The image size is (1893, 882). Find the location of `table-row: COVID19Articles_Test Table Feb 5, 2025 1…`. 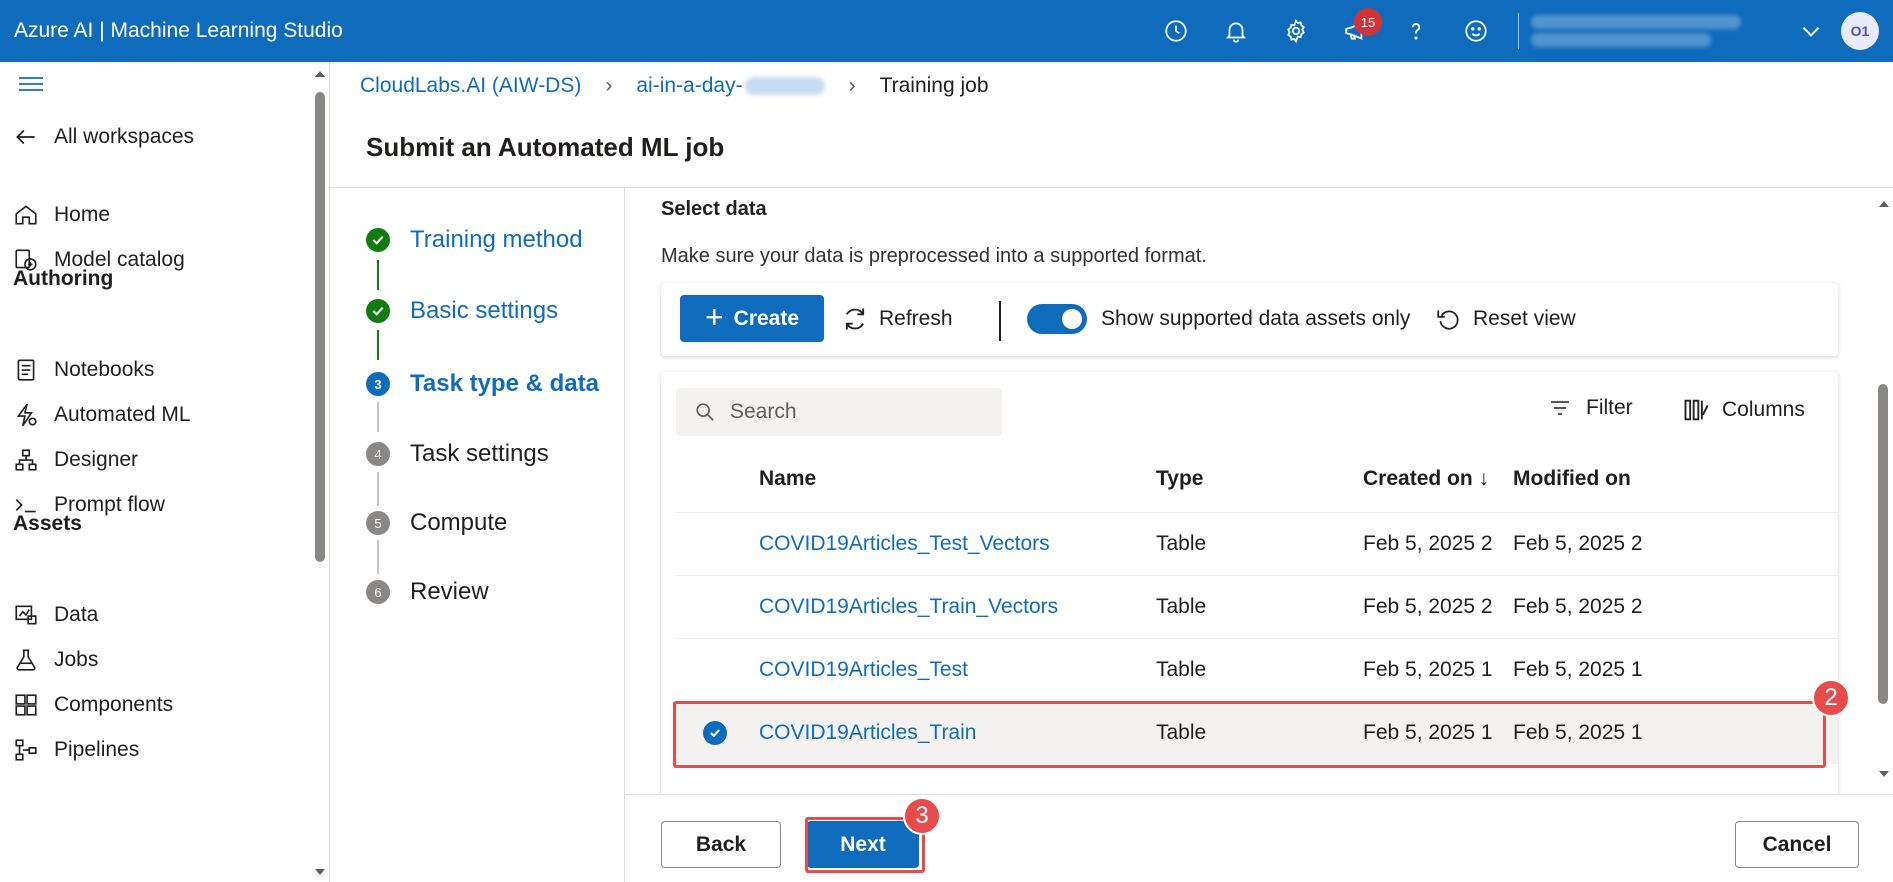

table-row: COVID19Articles_Test Table Feb 5, 2025 1… is located at coordinates (1257, 669).